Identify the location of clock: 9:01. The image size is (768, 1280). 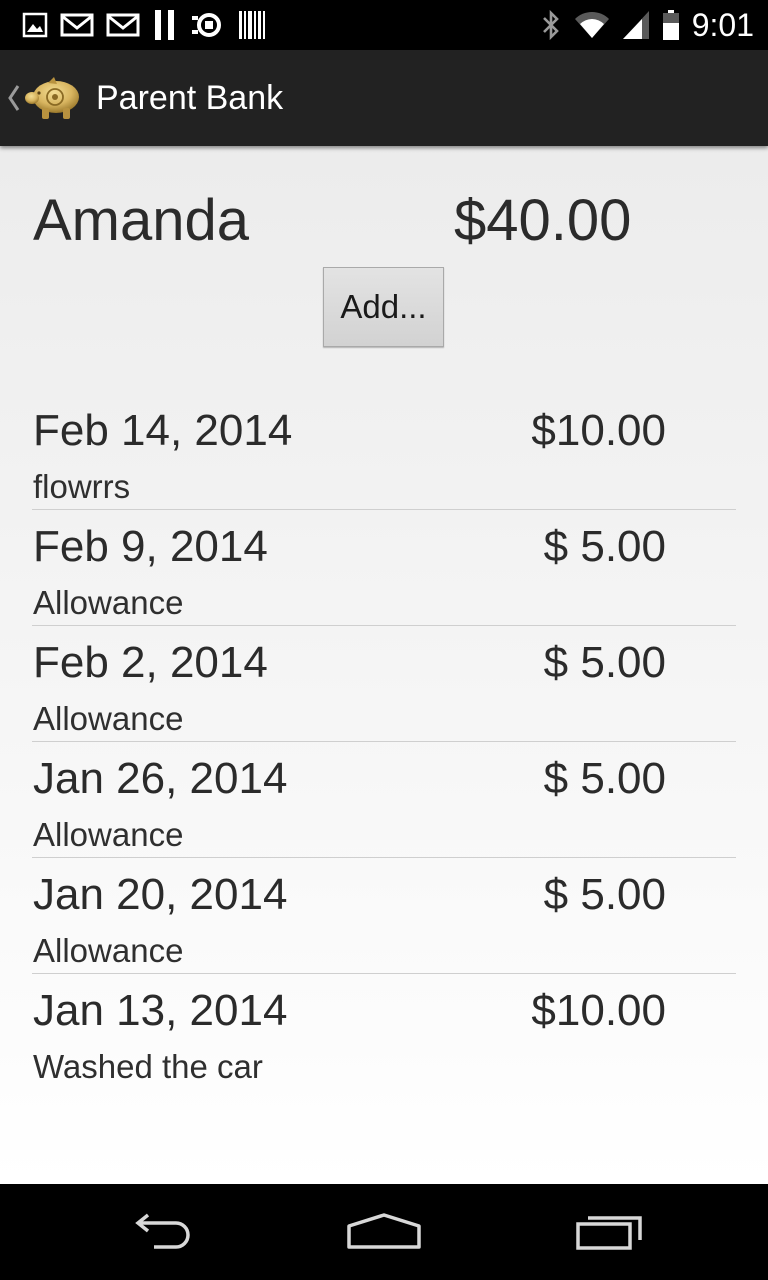
(722, 25).